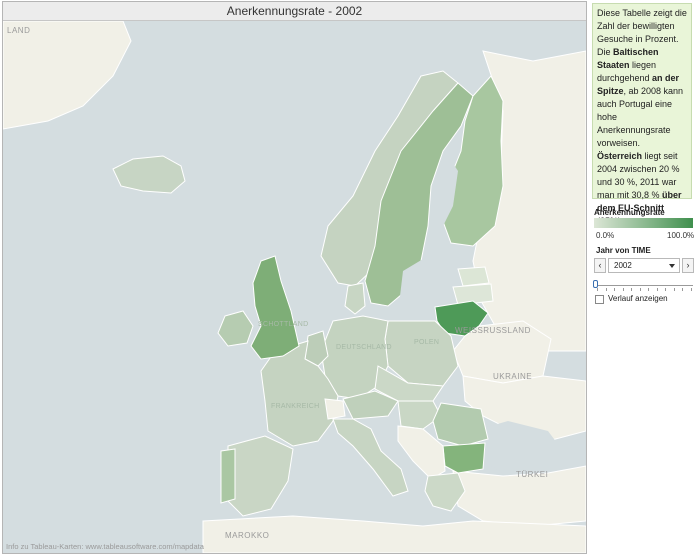 This screenshot has height=557, width=700. Describe the element at coordinates (364, 347) in the screenshot. I see `country-label-deutschland: DEUTSCHLAND` at that location.